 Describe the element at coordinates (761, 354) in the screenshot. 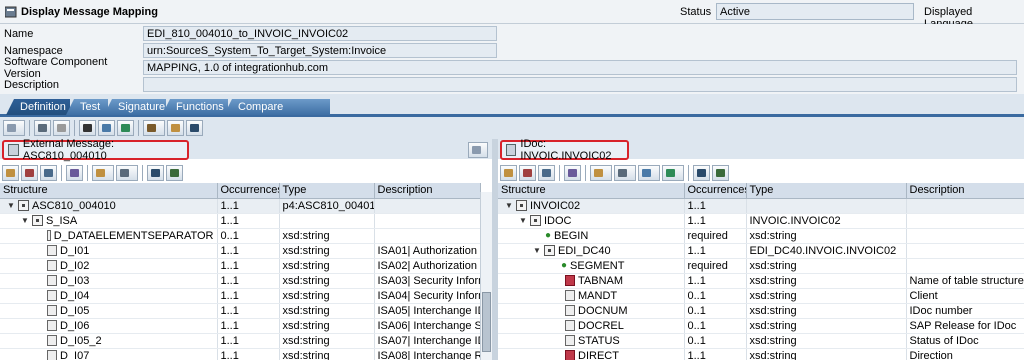

I see `table-row: DIRECT 1..1 xsd:string Direction` at that location.